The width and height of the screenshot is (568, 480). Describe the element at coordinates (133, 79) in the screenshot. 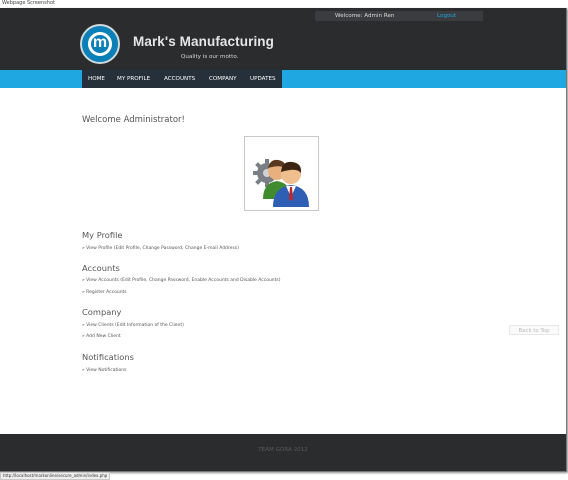

I see `nav-my-profile: MY PROFILE` at that location.